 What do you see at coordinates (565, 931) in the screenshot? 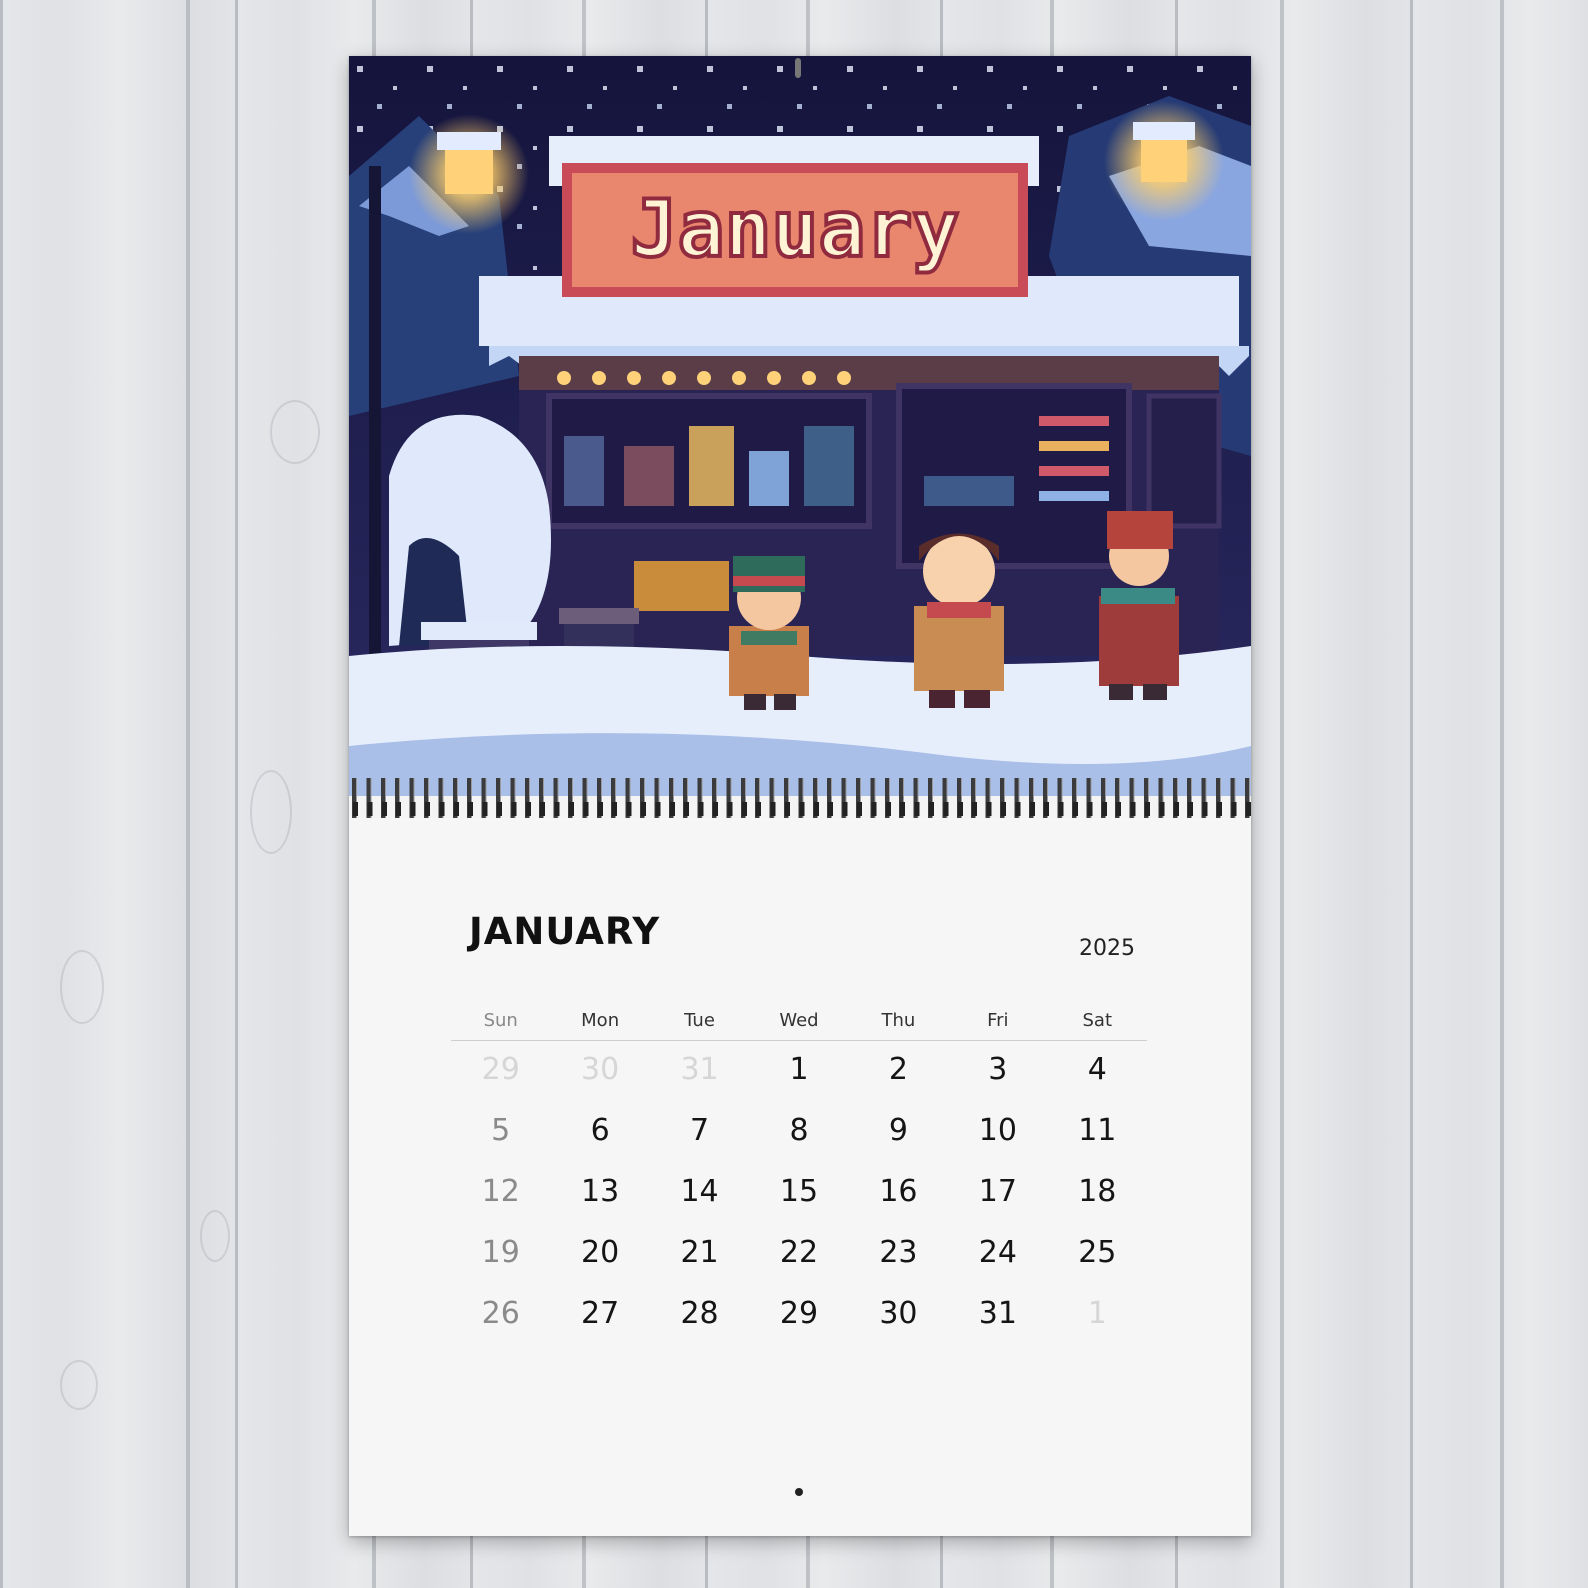
I see `month-title: JANUARY` at bounding box center [565, 931].